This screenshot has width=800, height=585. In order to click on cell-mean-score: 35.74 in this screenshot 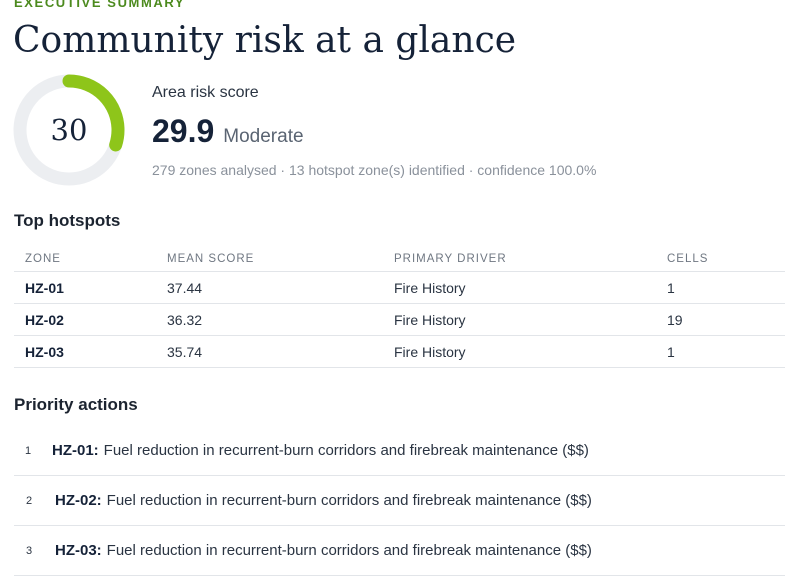, I will do `click(269, 351)`.